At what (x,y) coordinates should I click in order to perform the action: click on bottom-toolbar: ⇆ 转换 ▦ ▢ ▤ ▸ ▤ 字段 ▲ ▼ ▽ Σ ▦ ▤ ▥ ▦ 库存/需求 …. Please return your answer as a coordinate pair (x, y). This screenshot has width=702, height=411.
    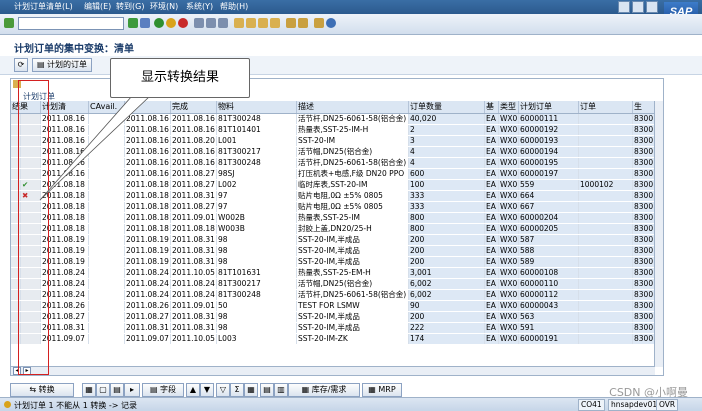
    Looking at the image, I should click on (336, 389).